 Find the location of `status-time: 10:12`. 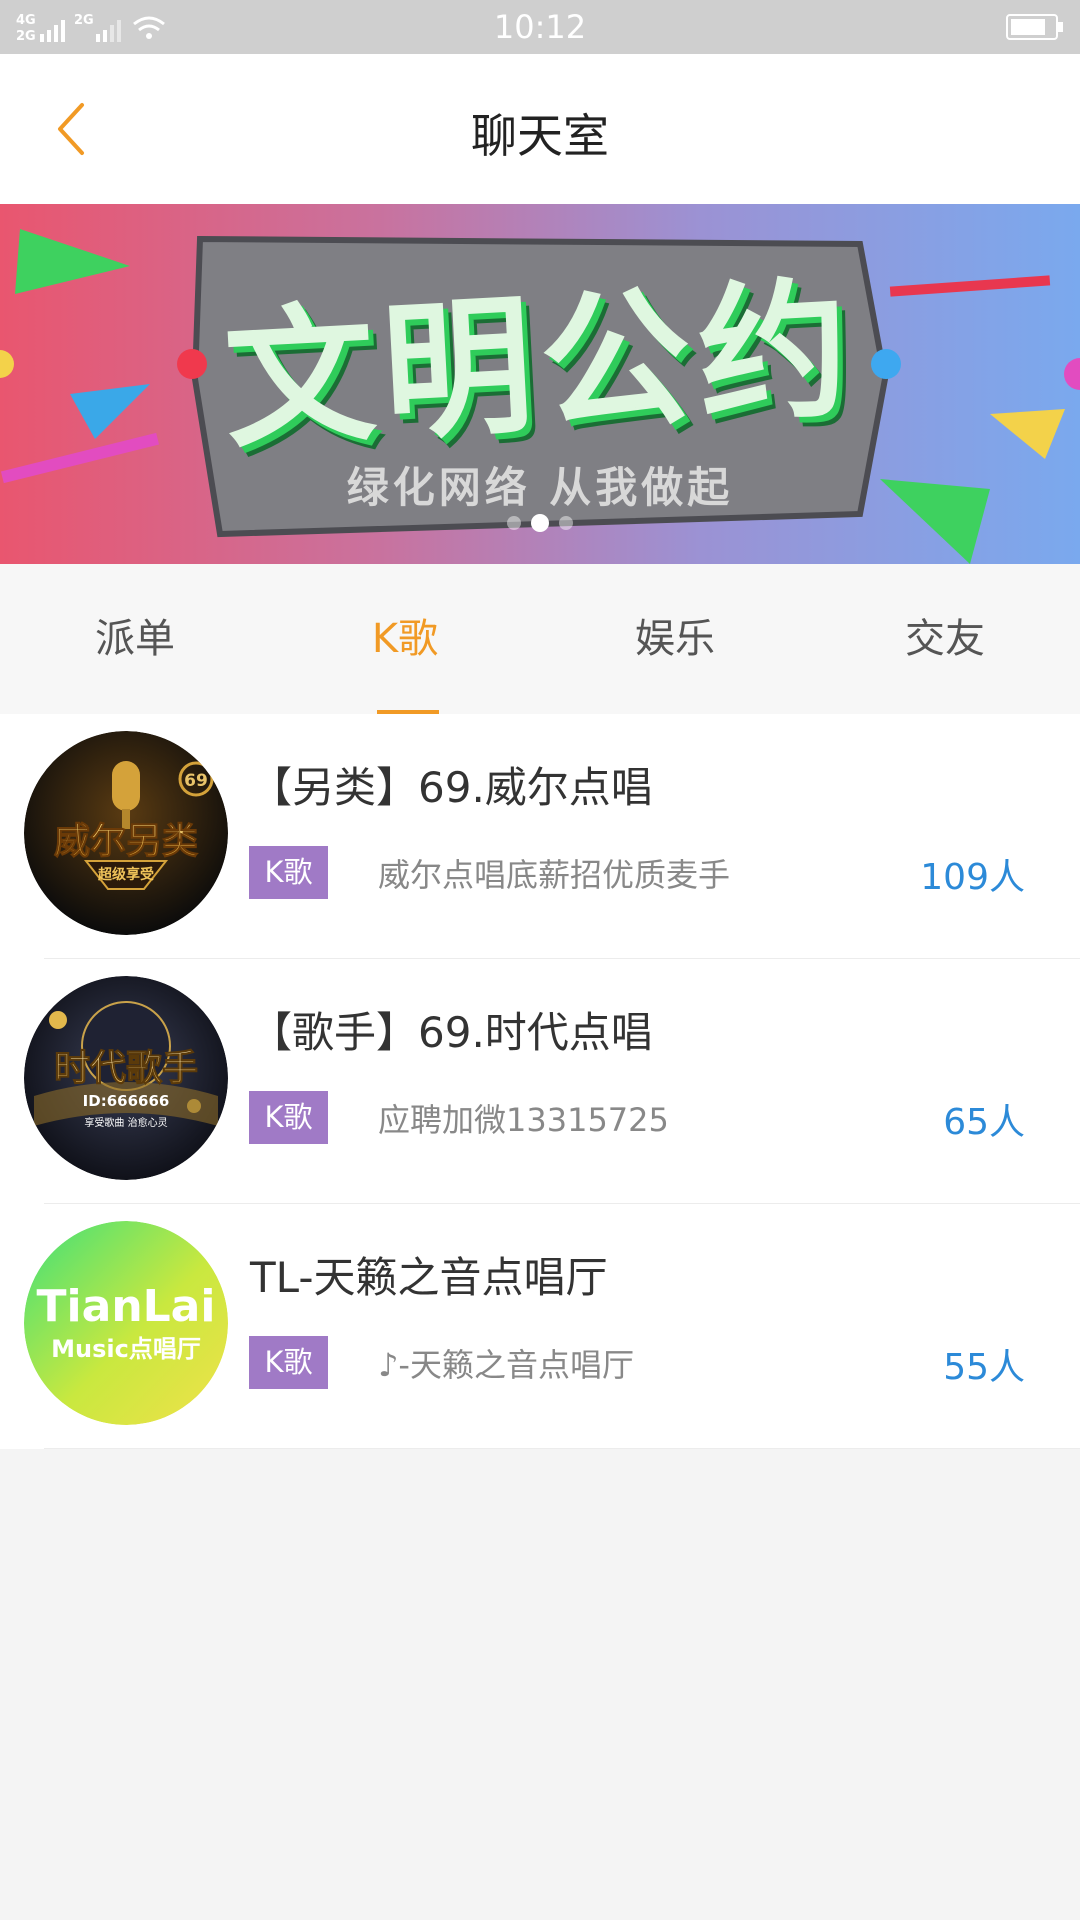

status-time: 10:12 is located at coordinates (540, 27).